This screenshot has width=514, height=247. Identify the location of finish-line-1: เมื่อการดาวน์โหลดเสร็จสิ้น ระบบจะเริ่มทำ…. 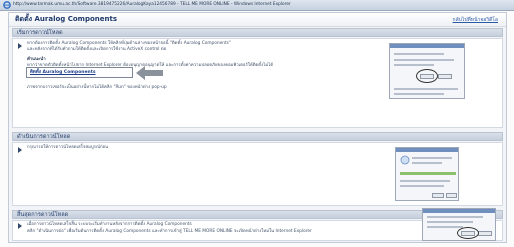
(109, 224).